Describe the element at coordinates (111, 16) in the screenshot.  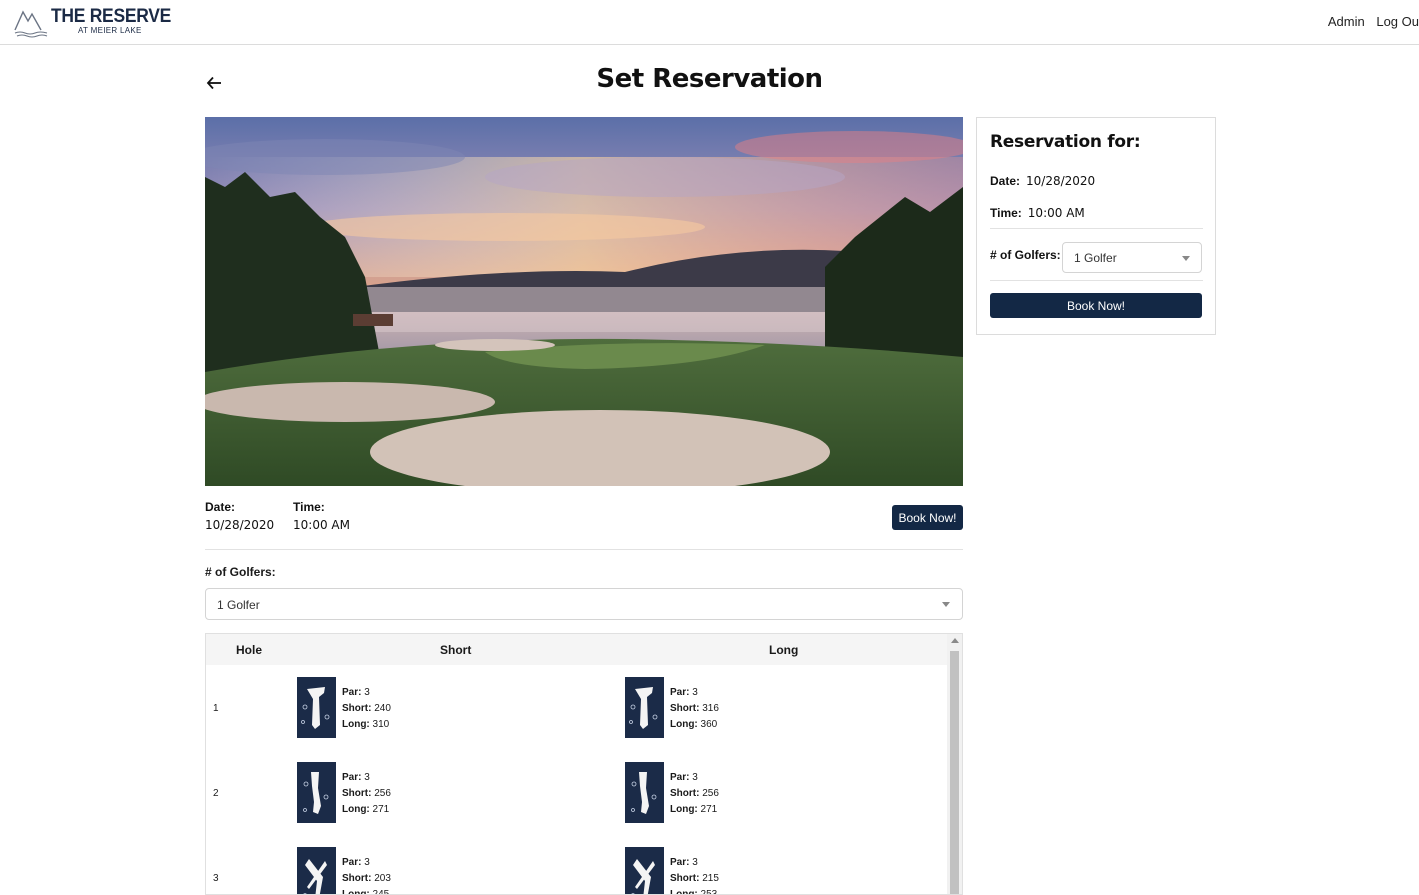
I see `logo-title: THE RESERVE` at that location.